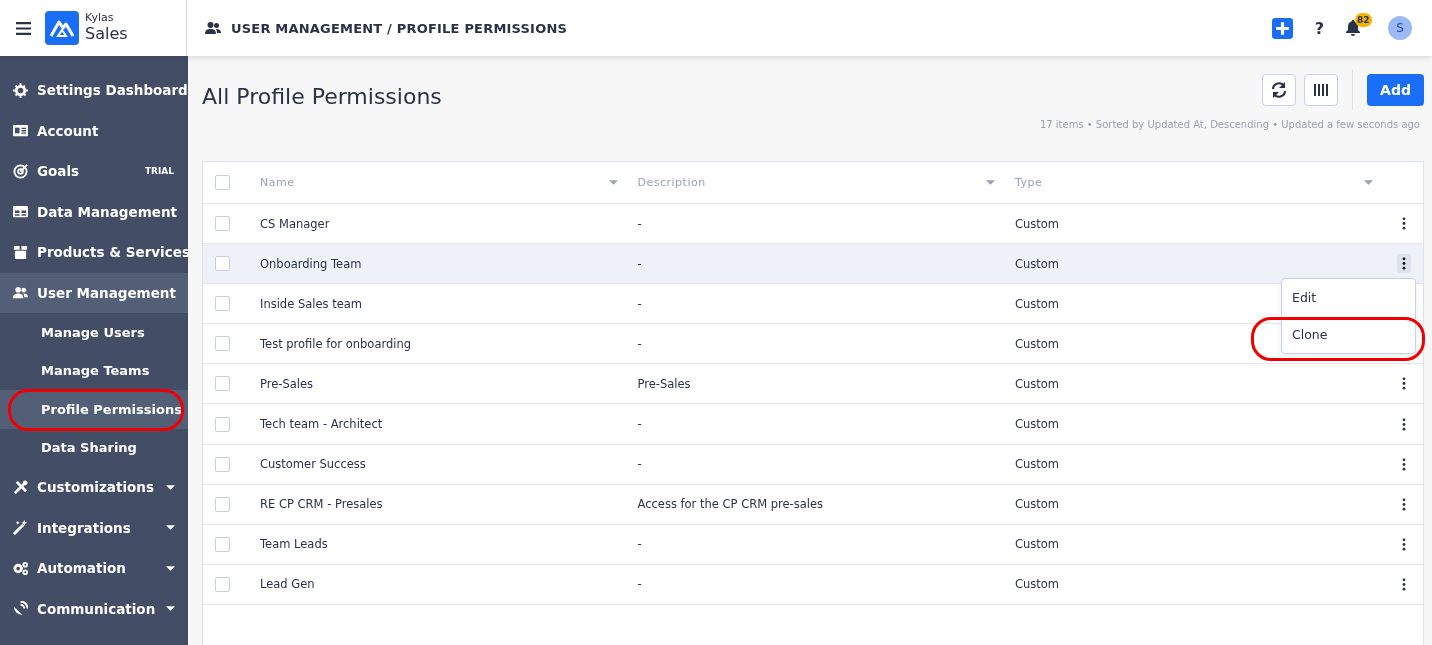 The image size is (1432, 645). I want to click on sidebar-item-label: Automation, so click(82, 568).